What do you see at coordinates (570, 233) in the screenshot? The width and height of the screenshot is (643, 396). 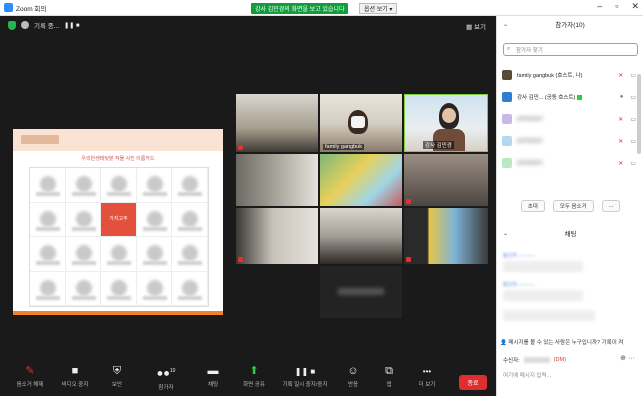 I see `chat-header-wrap: ⌄ 채팅` at bounding box center [570, 233].